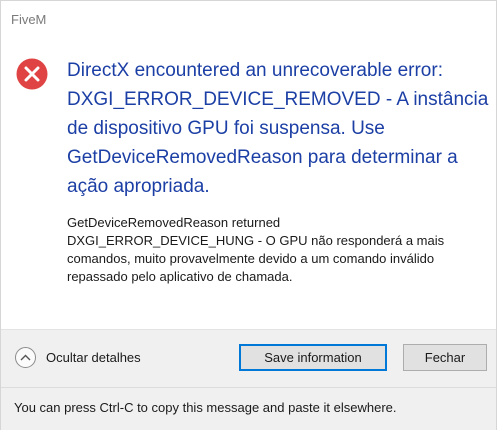 This screenshot has width=497, height=430. Describe the element at coordinates (174, 222) in the screenshot. I see `content-line-1: GetDeviceRemovedReason returned` at that location.